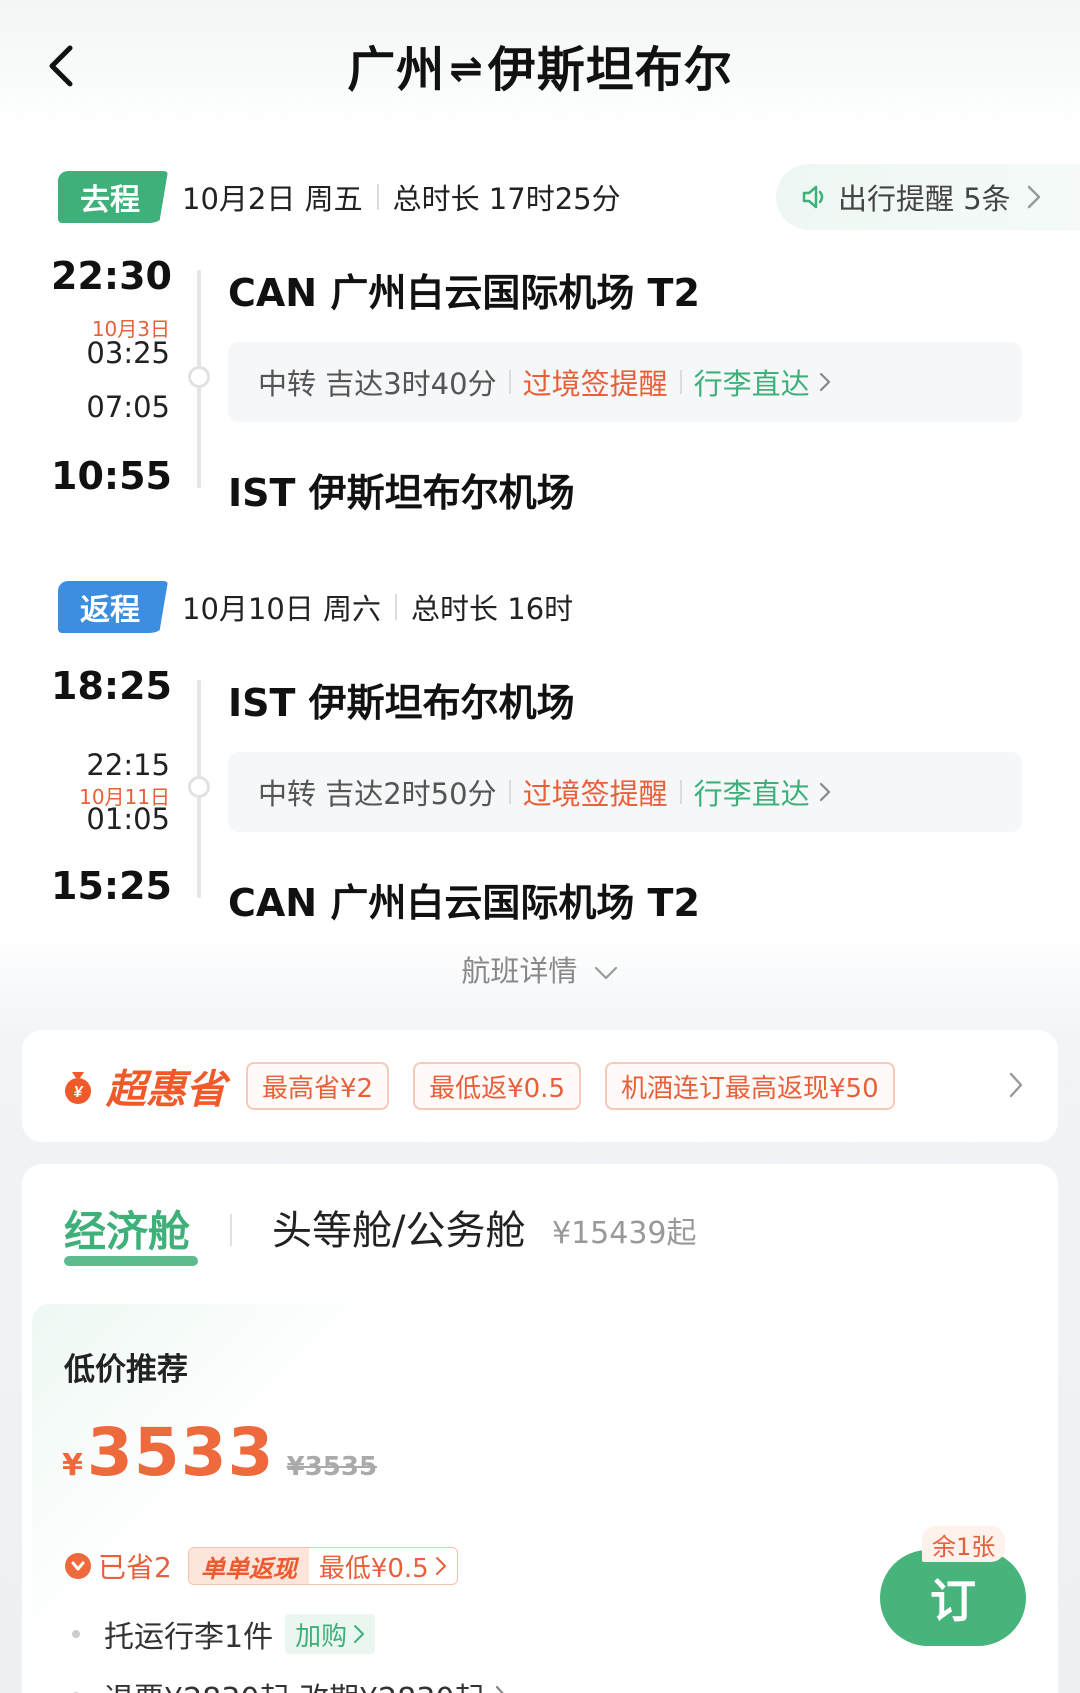 Image resolution: width=1080 pixels, height=1693 pixels. Describe the element at coordinates (318, 1086) in the screenshot. I see `promo-chip-max-save: 最高省¥2` at that location.